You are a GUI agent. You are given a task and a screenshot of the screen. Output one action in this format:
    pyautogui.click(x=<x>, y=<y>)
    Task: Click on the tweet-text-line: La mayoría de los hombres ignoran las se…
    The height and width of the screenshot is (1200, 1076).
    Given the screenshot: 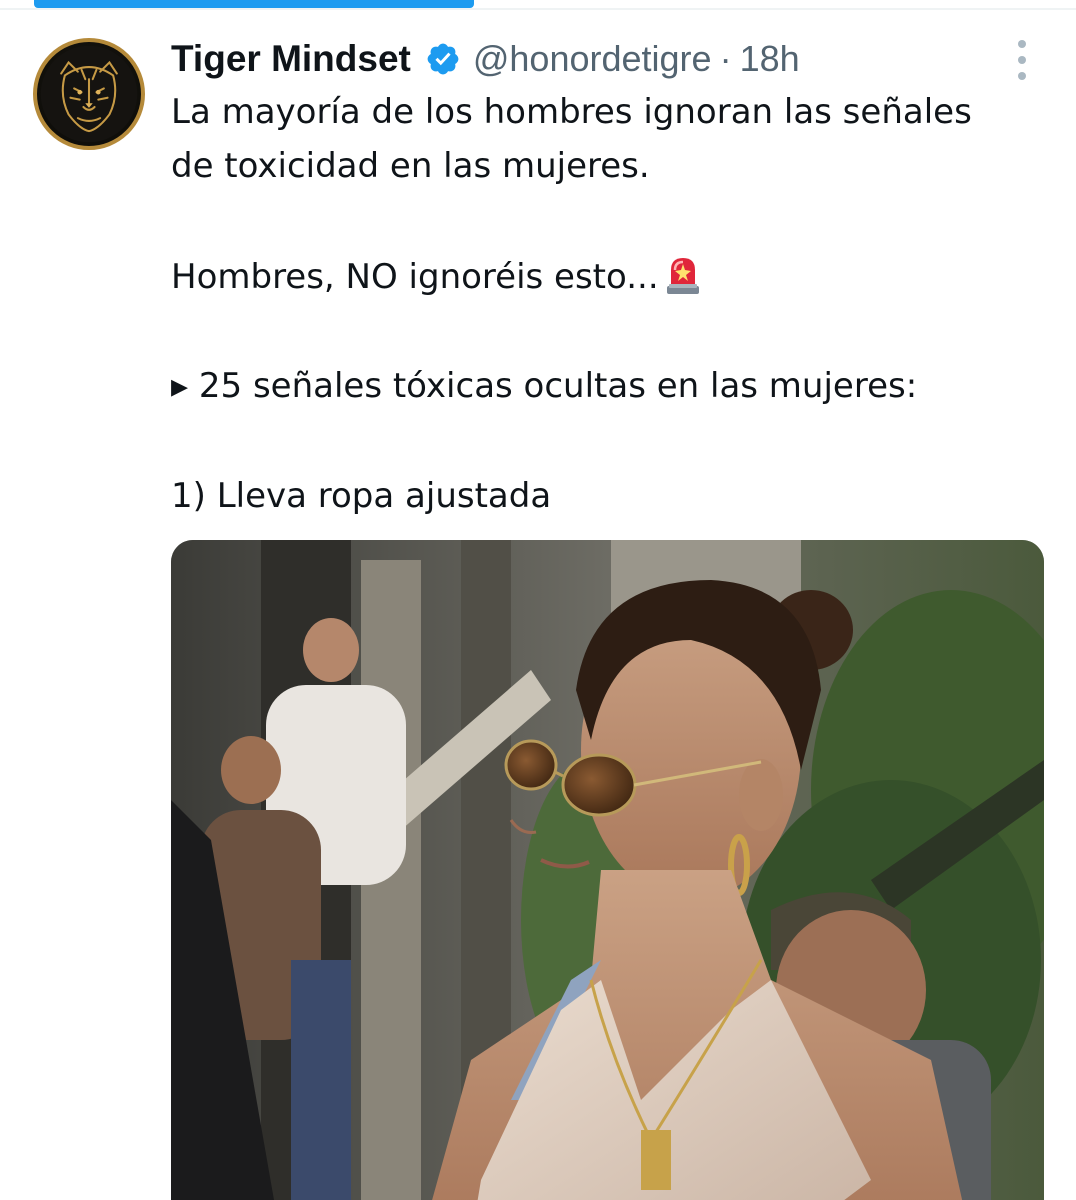 What is the action you would take?
    pyautogui.click(x=571, y=112)
    